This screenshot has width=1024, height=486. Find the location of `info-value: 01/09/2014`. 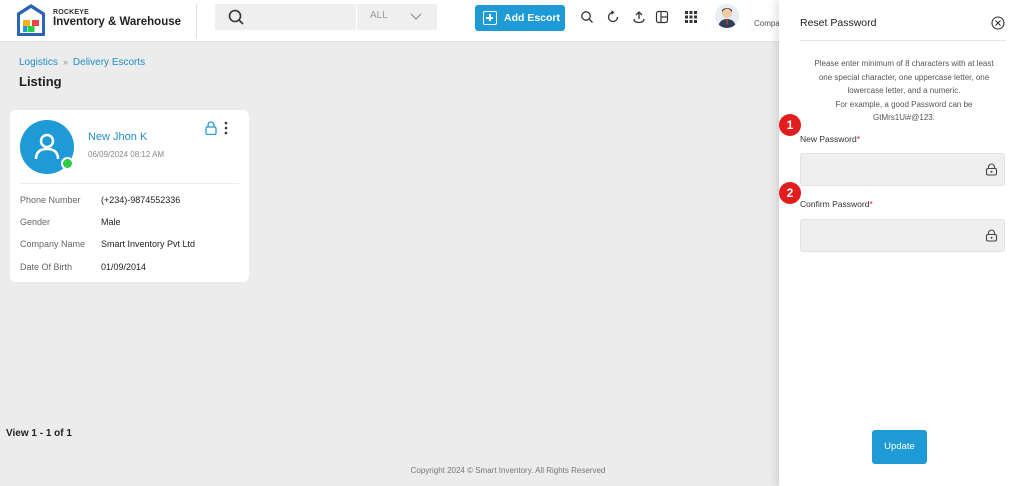

info-value: 01/09/2014 is located at coordinates (124, 267).